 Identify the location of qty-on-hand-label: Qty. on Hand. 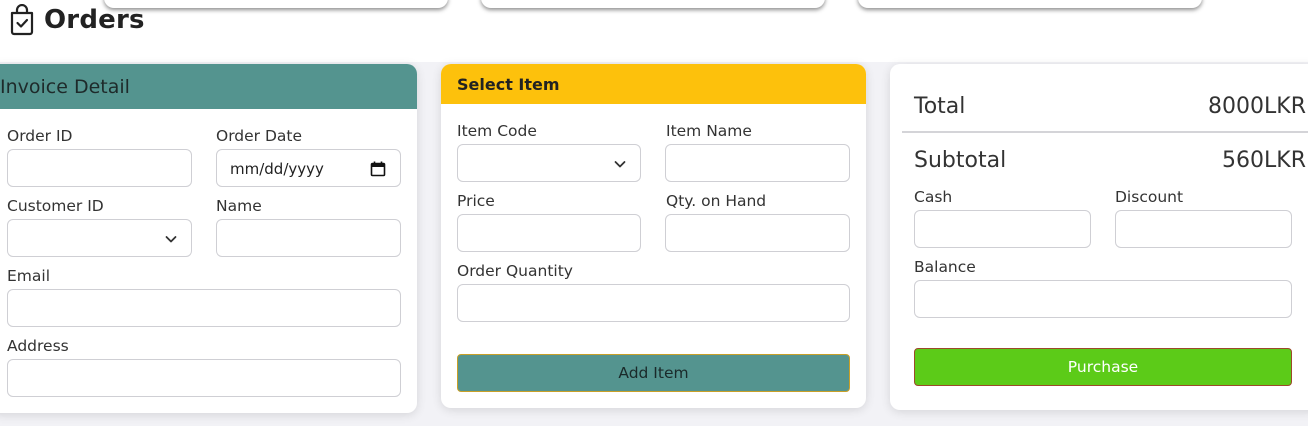
(716, 201).